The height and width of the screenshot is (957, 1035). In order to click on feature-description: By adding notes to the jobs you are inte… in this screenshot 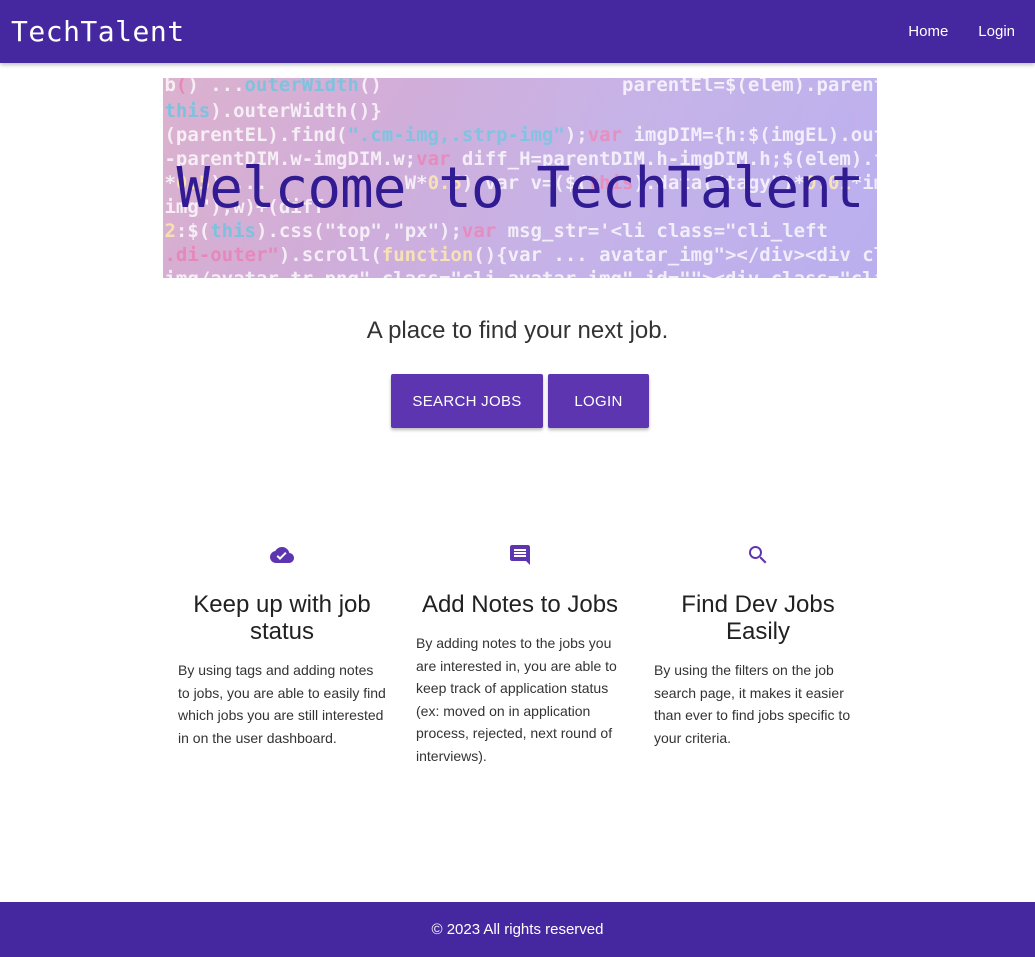, I will do `click(516, 699)`.